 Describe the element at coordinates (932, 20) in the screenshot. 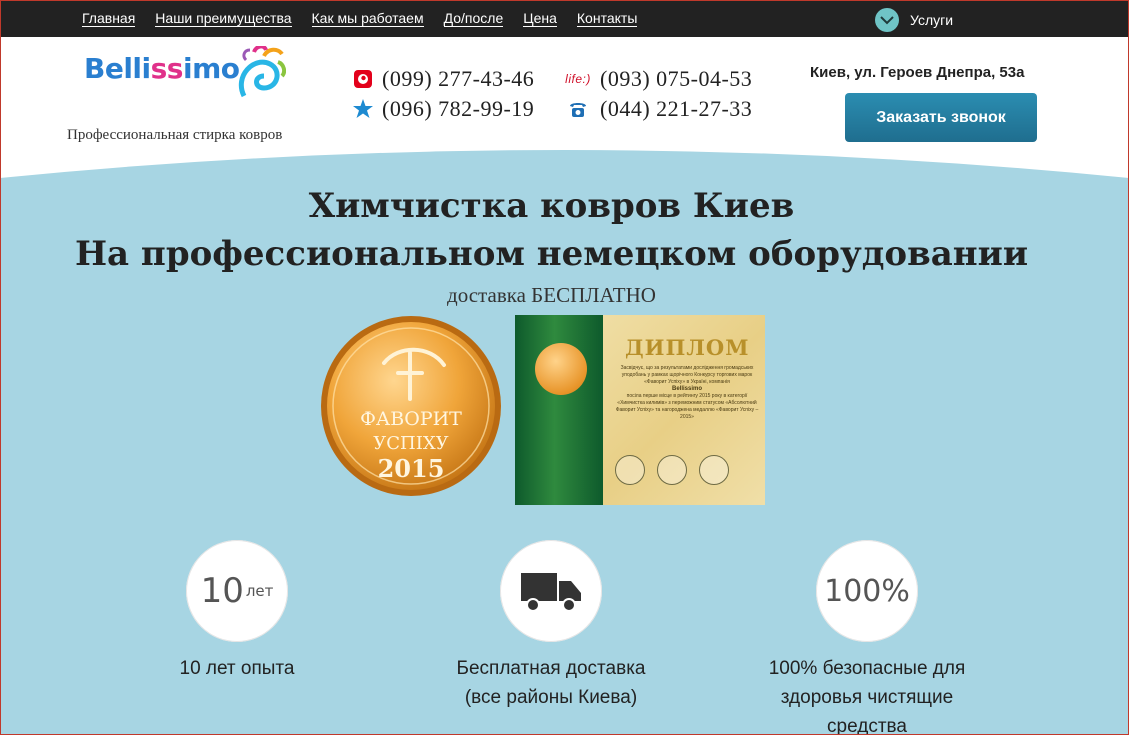

I see `services-label: Услуги` at that location.